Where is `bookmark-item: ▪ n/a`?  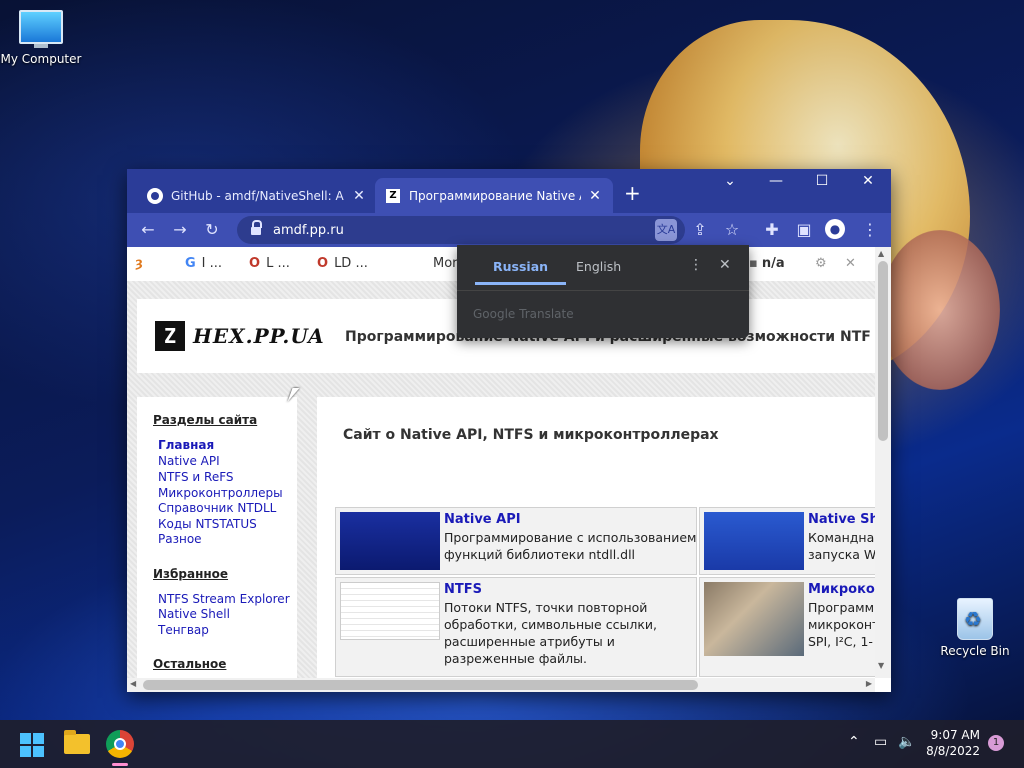
bookmark-item: ▪ n/a is located at coordinates (767, 263).